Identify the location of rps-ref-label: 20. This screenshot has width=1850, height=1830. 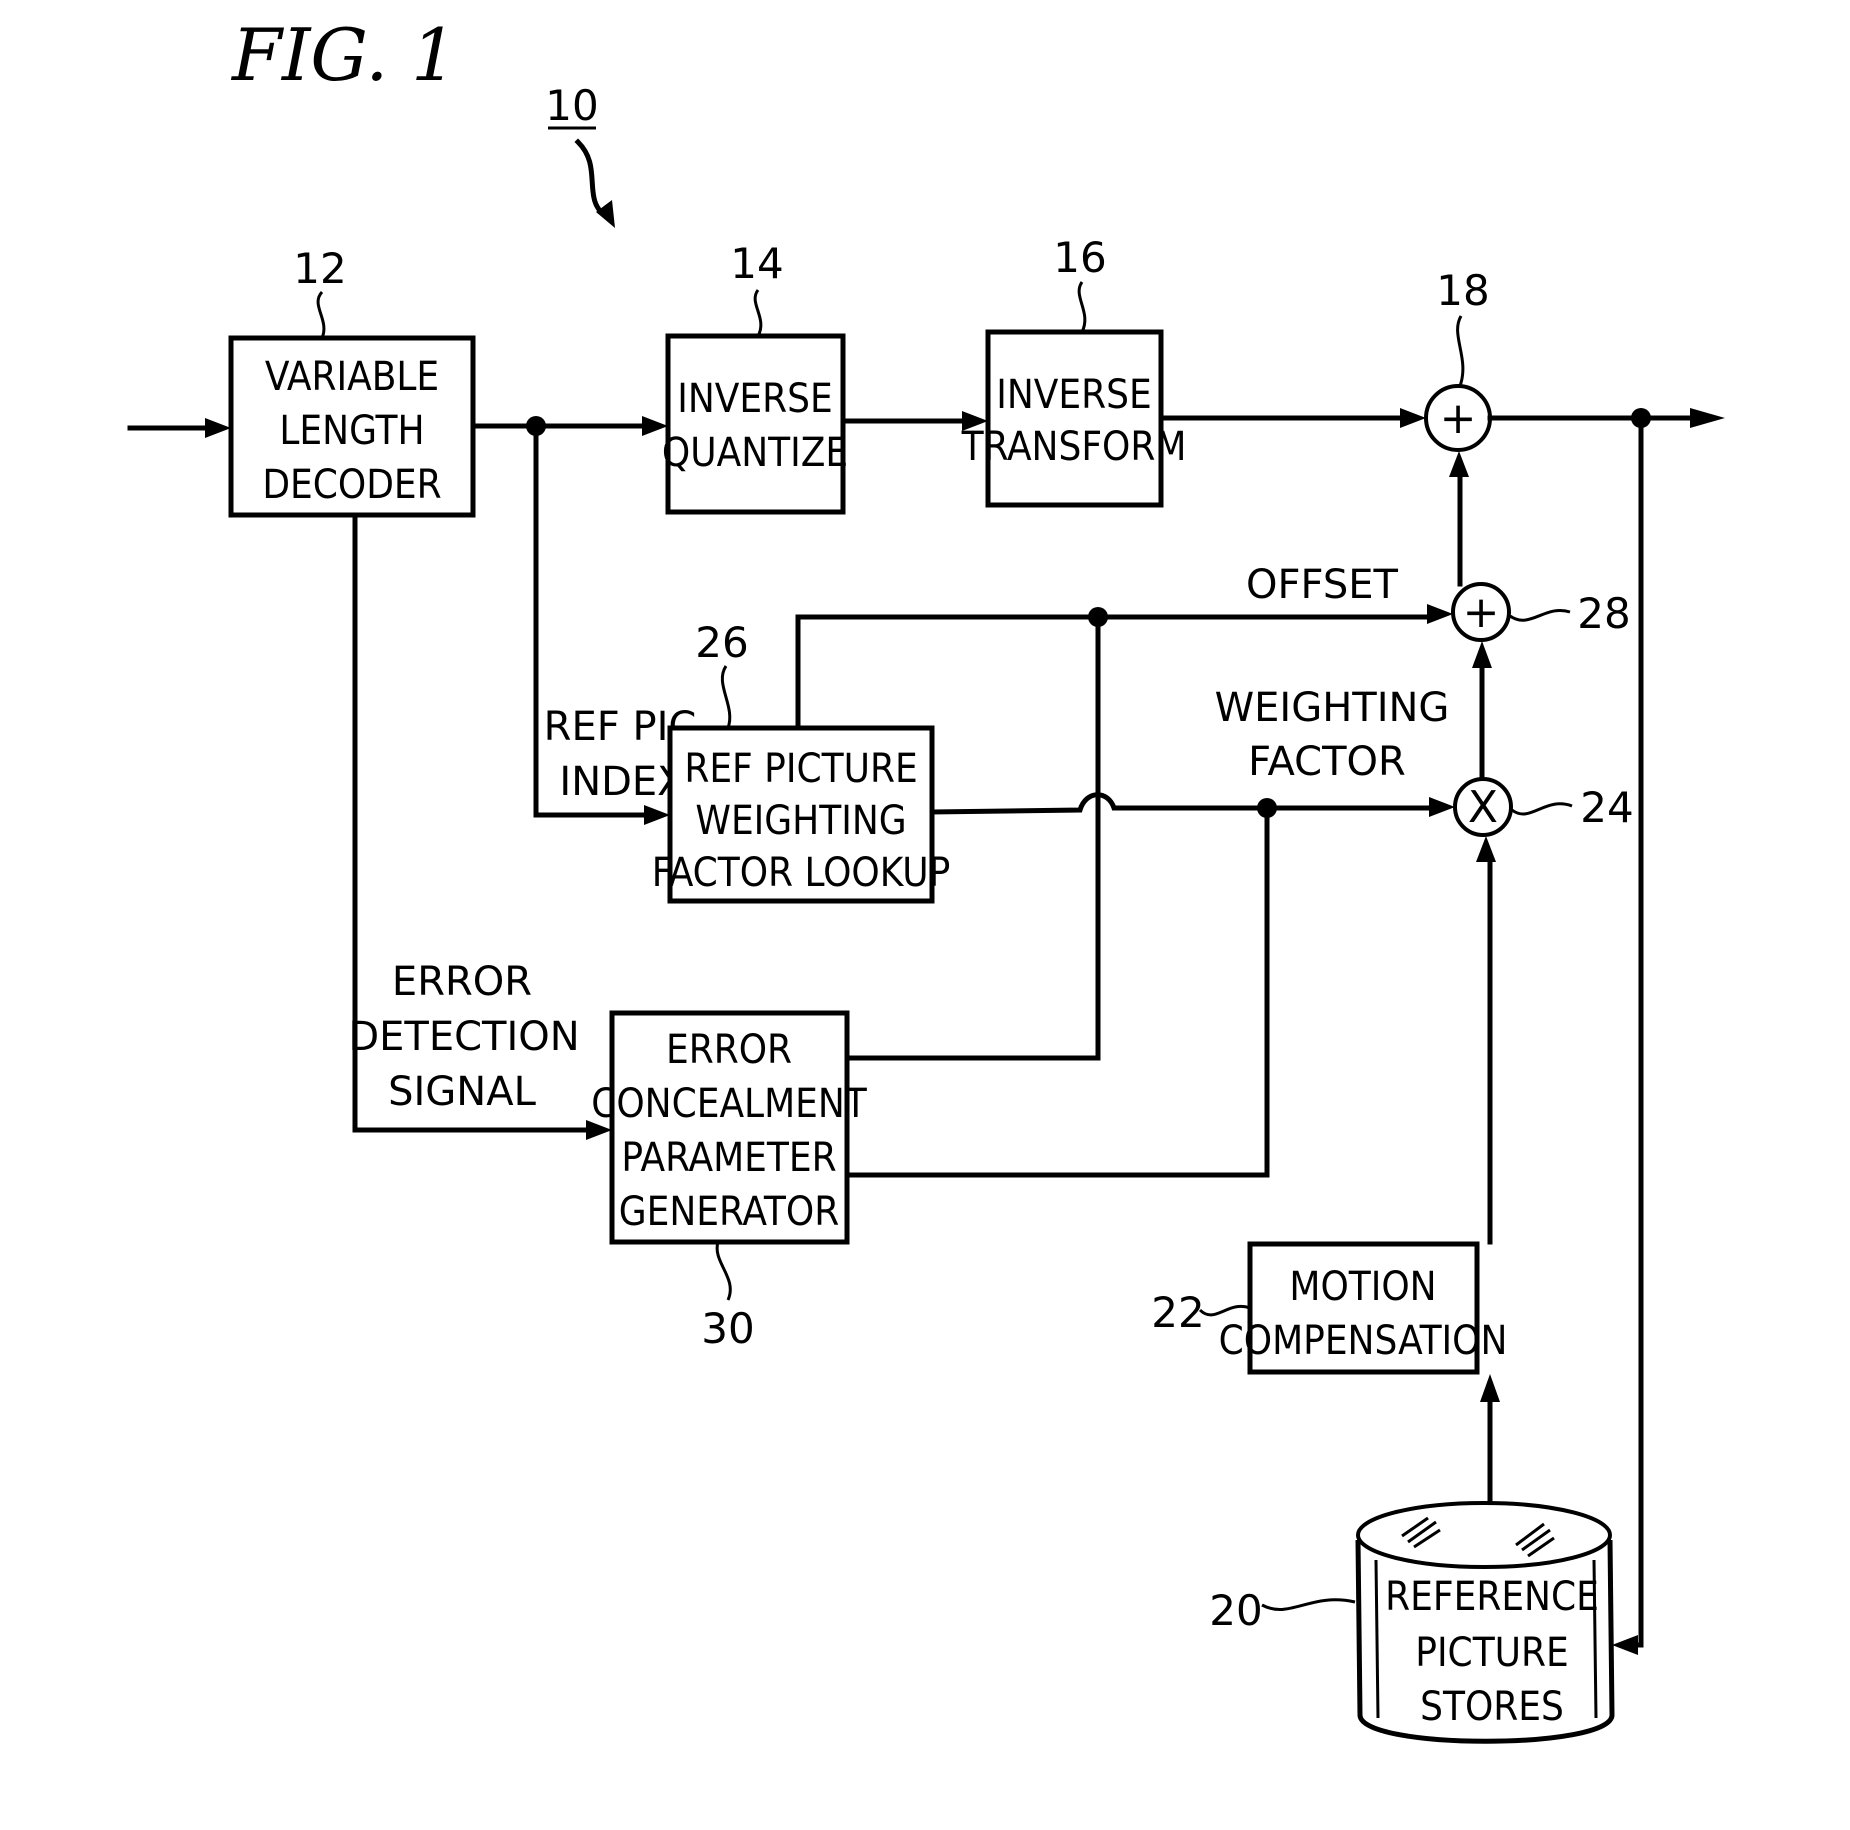
(1235, 1610).